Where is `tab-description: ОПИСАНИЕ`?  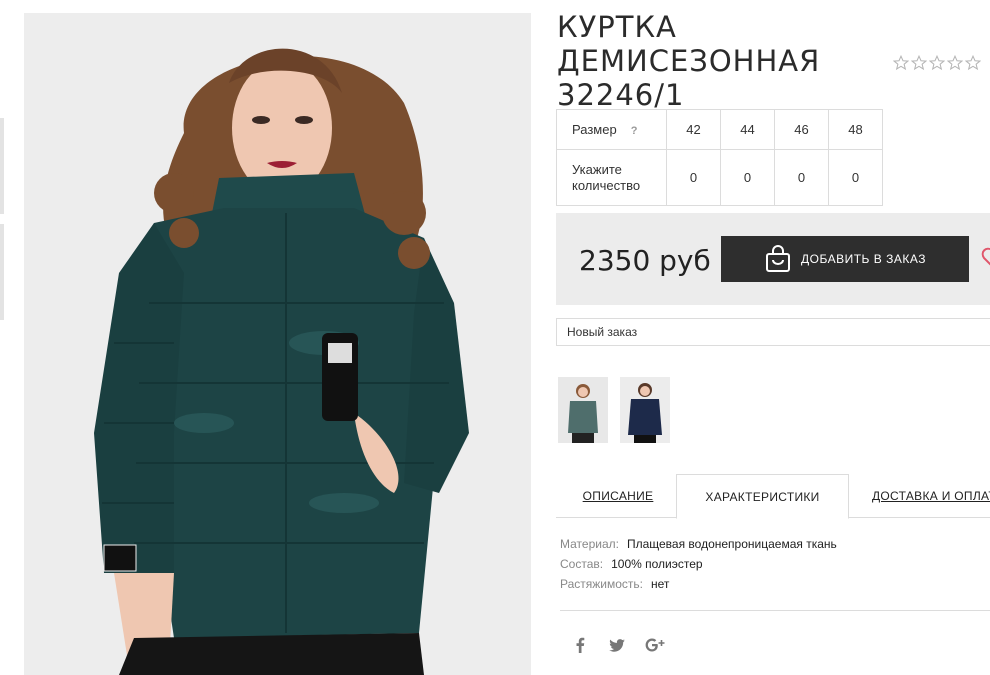 tab-description: ОПИСАНИЕ is located at coordinates (618, 496).